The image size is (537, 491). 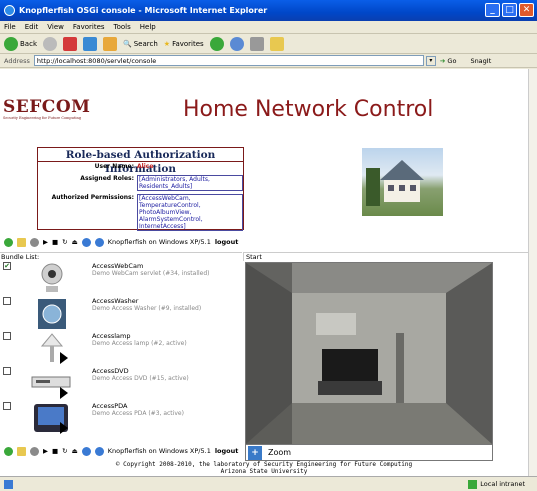 What do you see at coordinates (228, 60) in the screenshot?
I see `address-input: http://localhost:8080/servlet/console` at bounding box center [228, 60].